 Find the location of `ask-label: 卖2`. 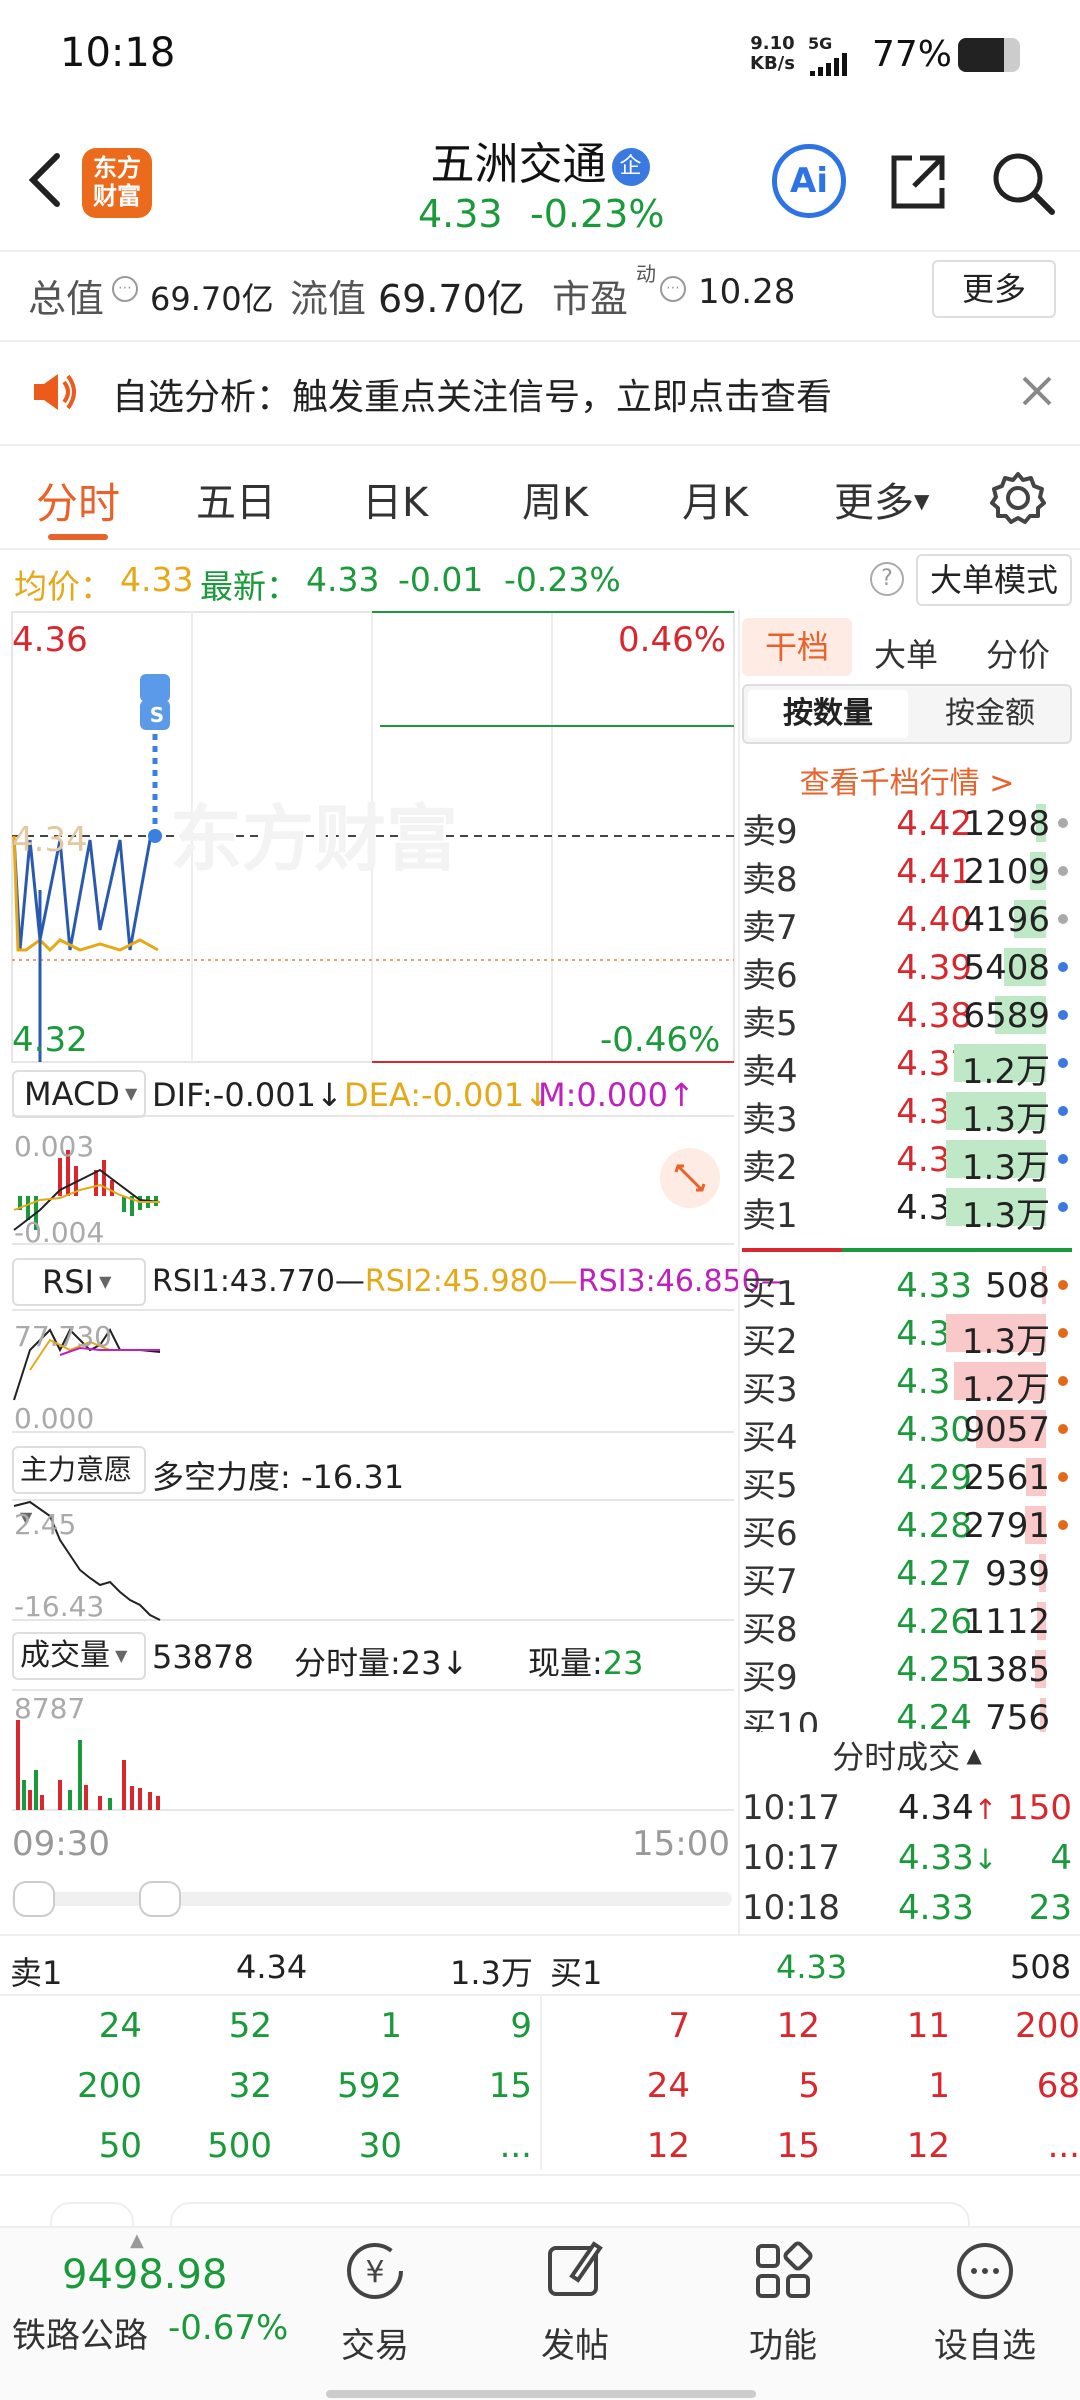

ask-label: 卖2 is located at coordinates (770, 1168).